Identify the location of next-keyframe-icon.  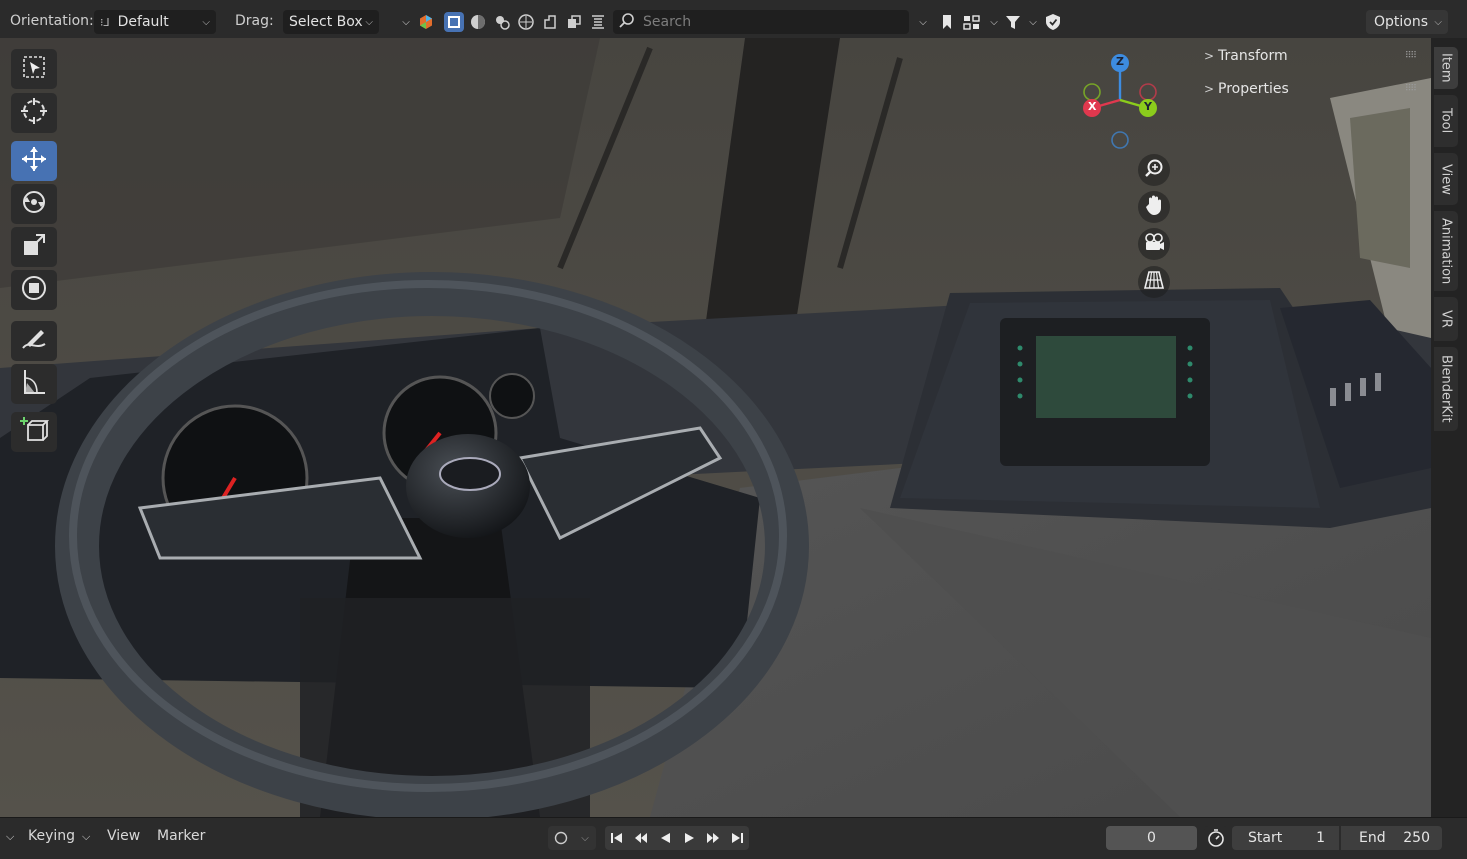
(713, 838).